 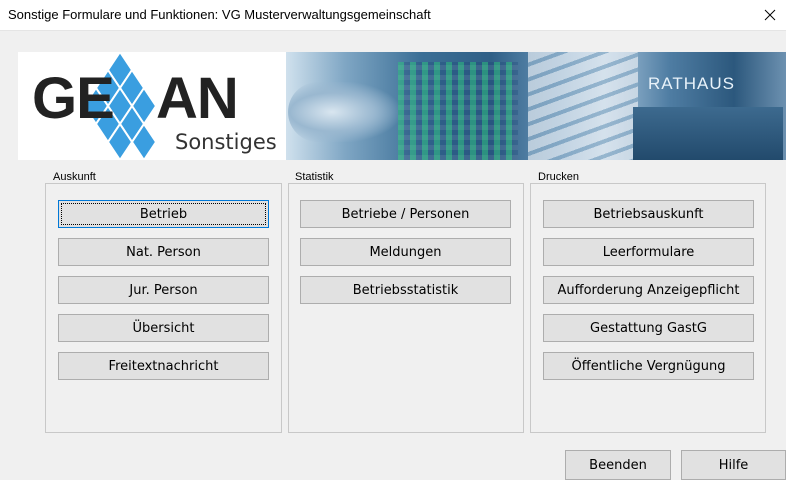 I want to click on nat-person-button: Nat. Person, so click(x=163, y=252).